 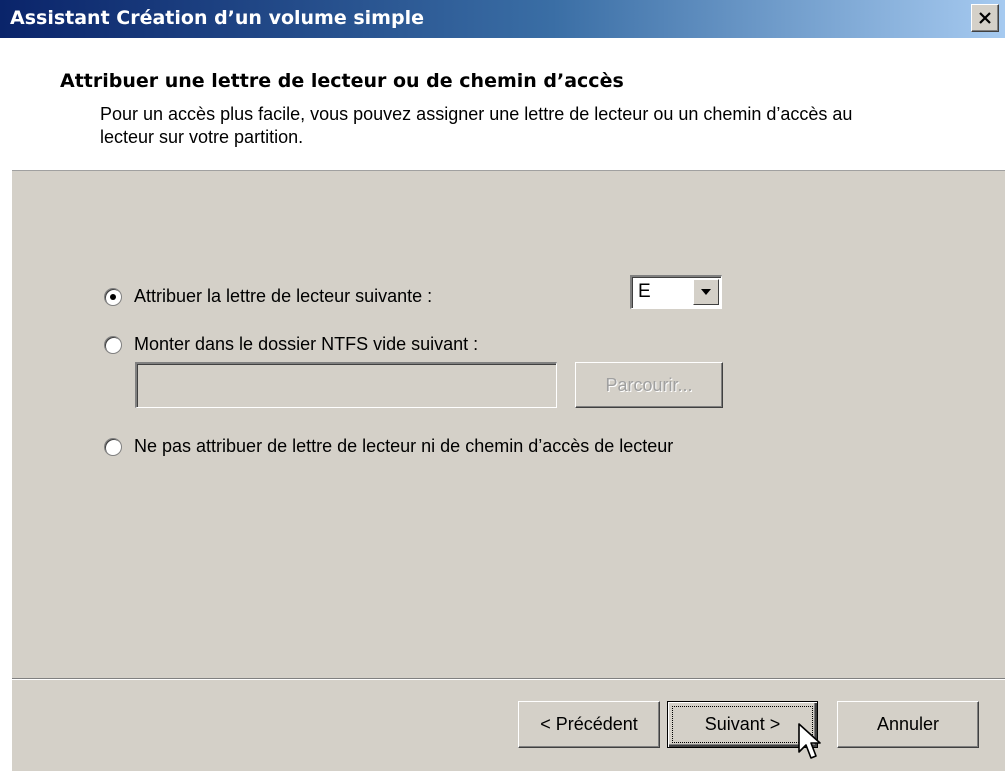 What do you see at coordinates (6, 404) in the screenshot?
I see `left-edge` at bounding box center [6, 404].